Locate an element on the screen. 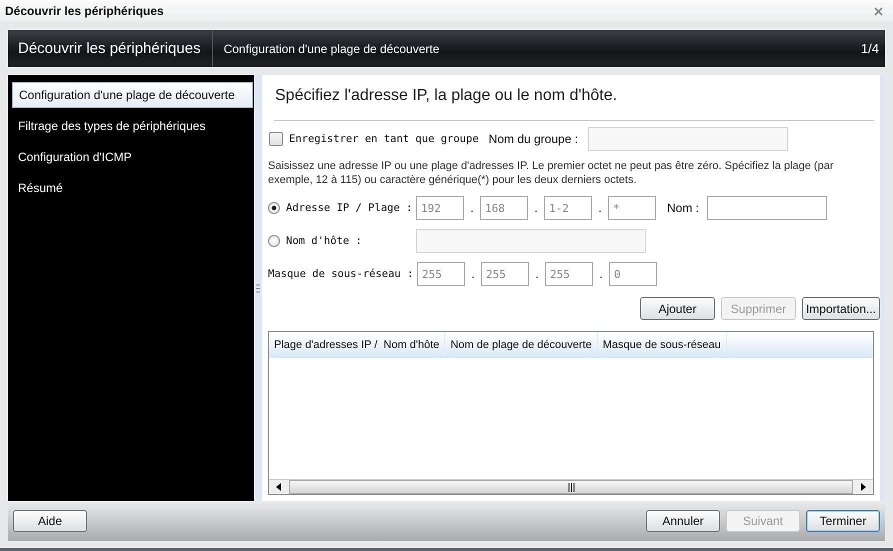  checkbox is located at coordinates (276, 139).